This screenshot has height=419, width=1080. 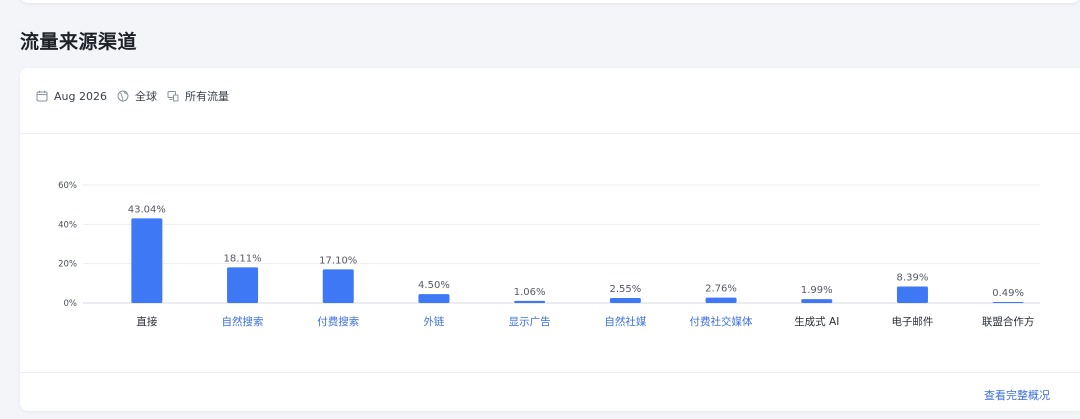 What do you see at coordinates (67, 186) in the screenshot?
I see `y-tick-label: 60%` at bounding box center [67, 186].